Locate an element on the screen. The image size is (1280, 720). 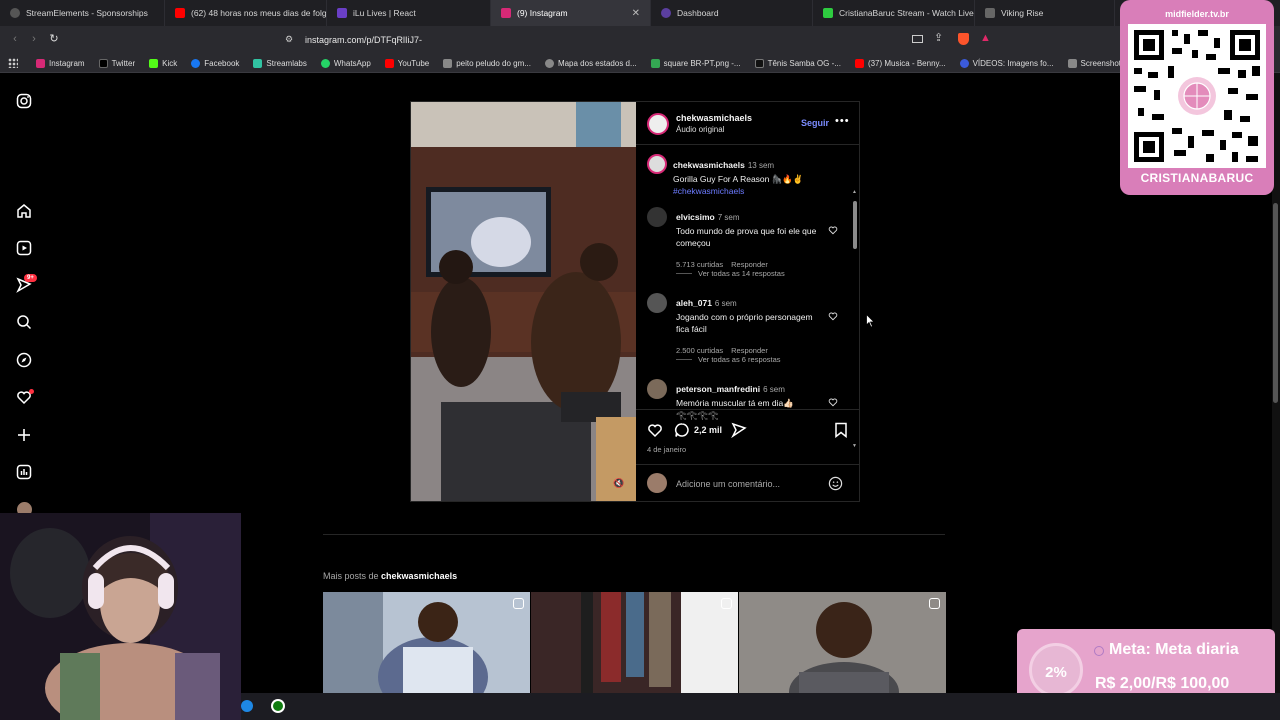
bookmark-kick: Kick is located at coordinates (164, 63).